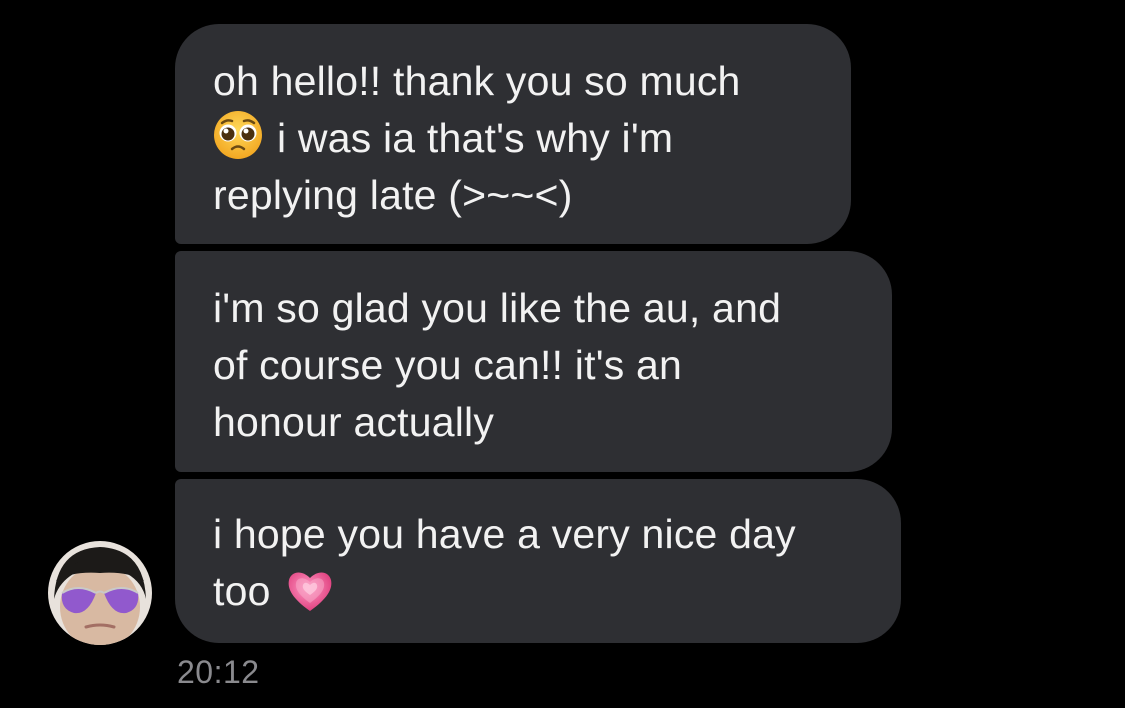 The width and height of the screenshot is (1125, 708). I want to click on message-line: of course you can!! it's an, so click(448, 365).